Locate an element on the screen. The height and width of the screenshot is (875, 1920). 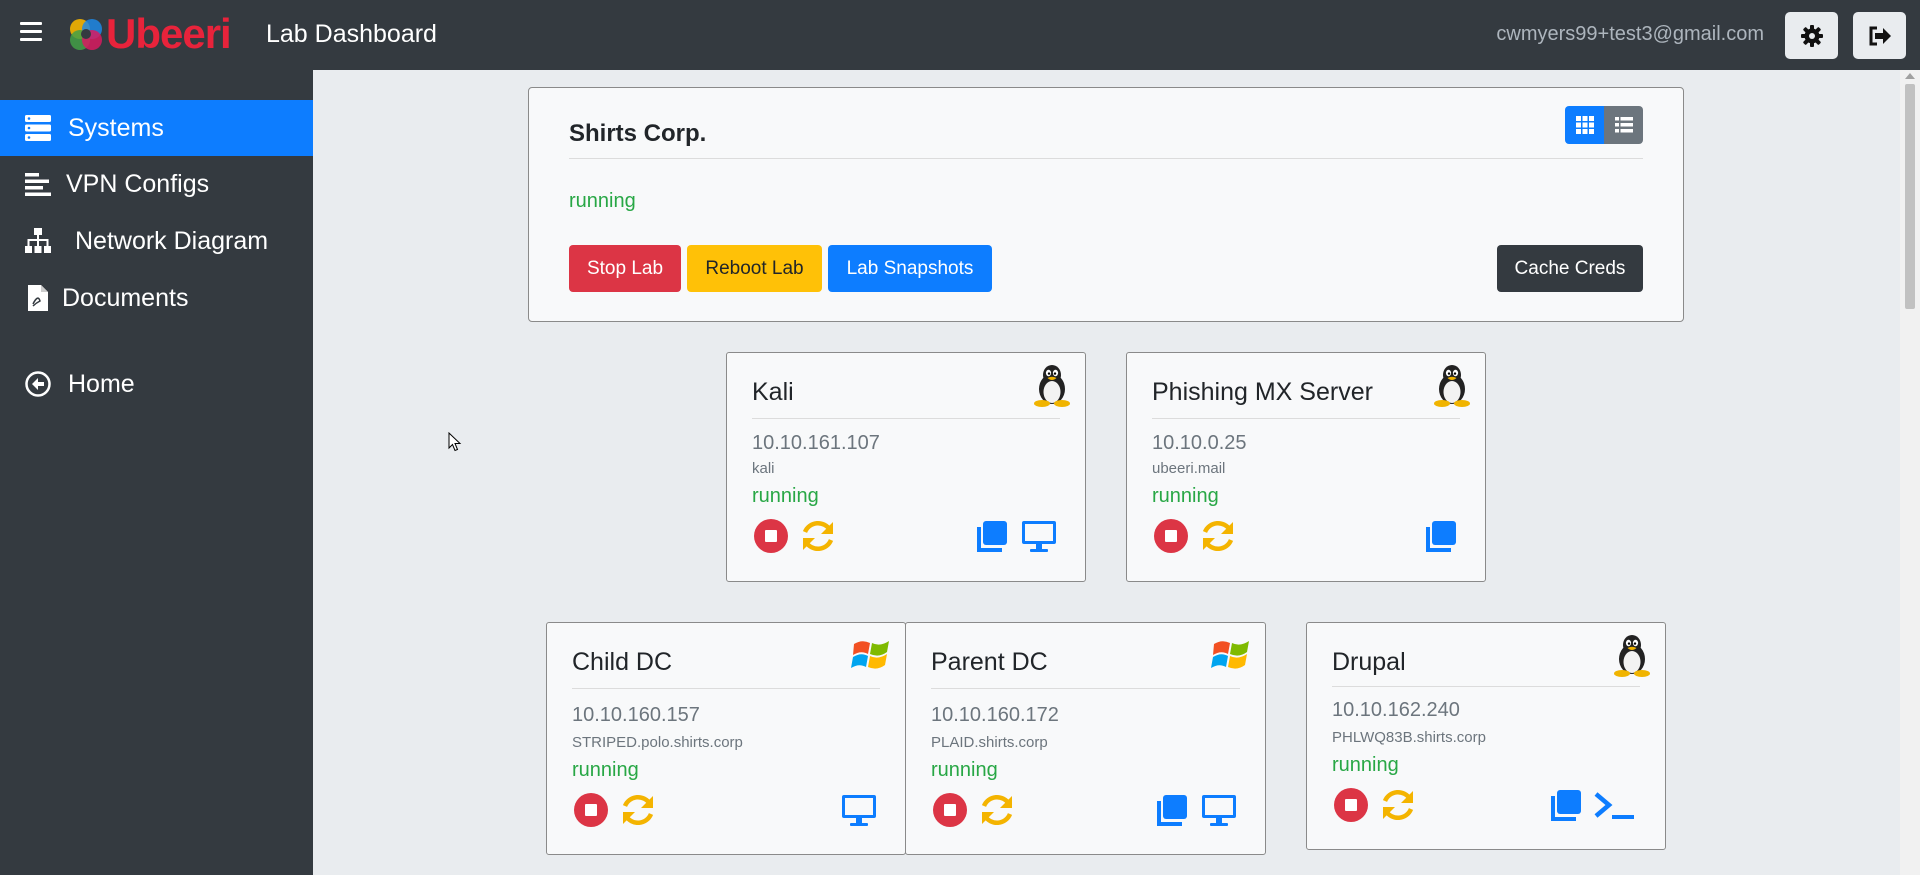
server-icon is located at coordinates (38, 128).